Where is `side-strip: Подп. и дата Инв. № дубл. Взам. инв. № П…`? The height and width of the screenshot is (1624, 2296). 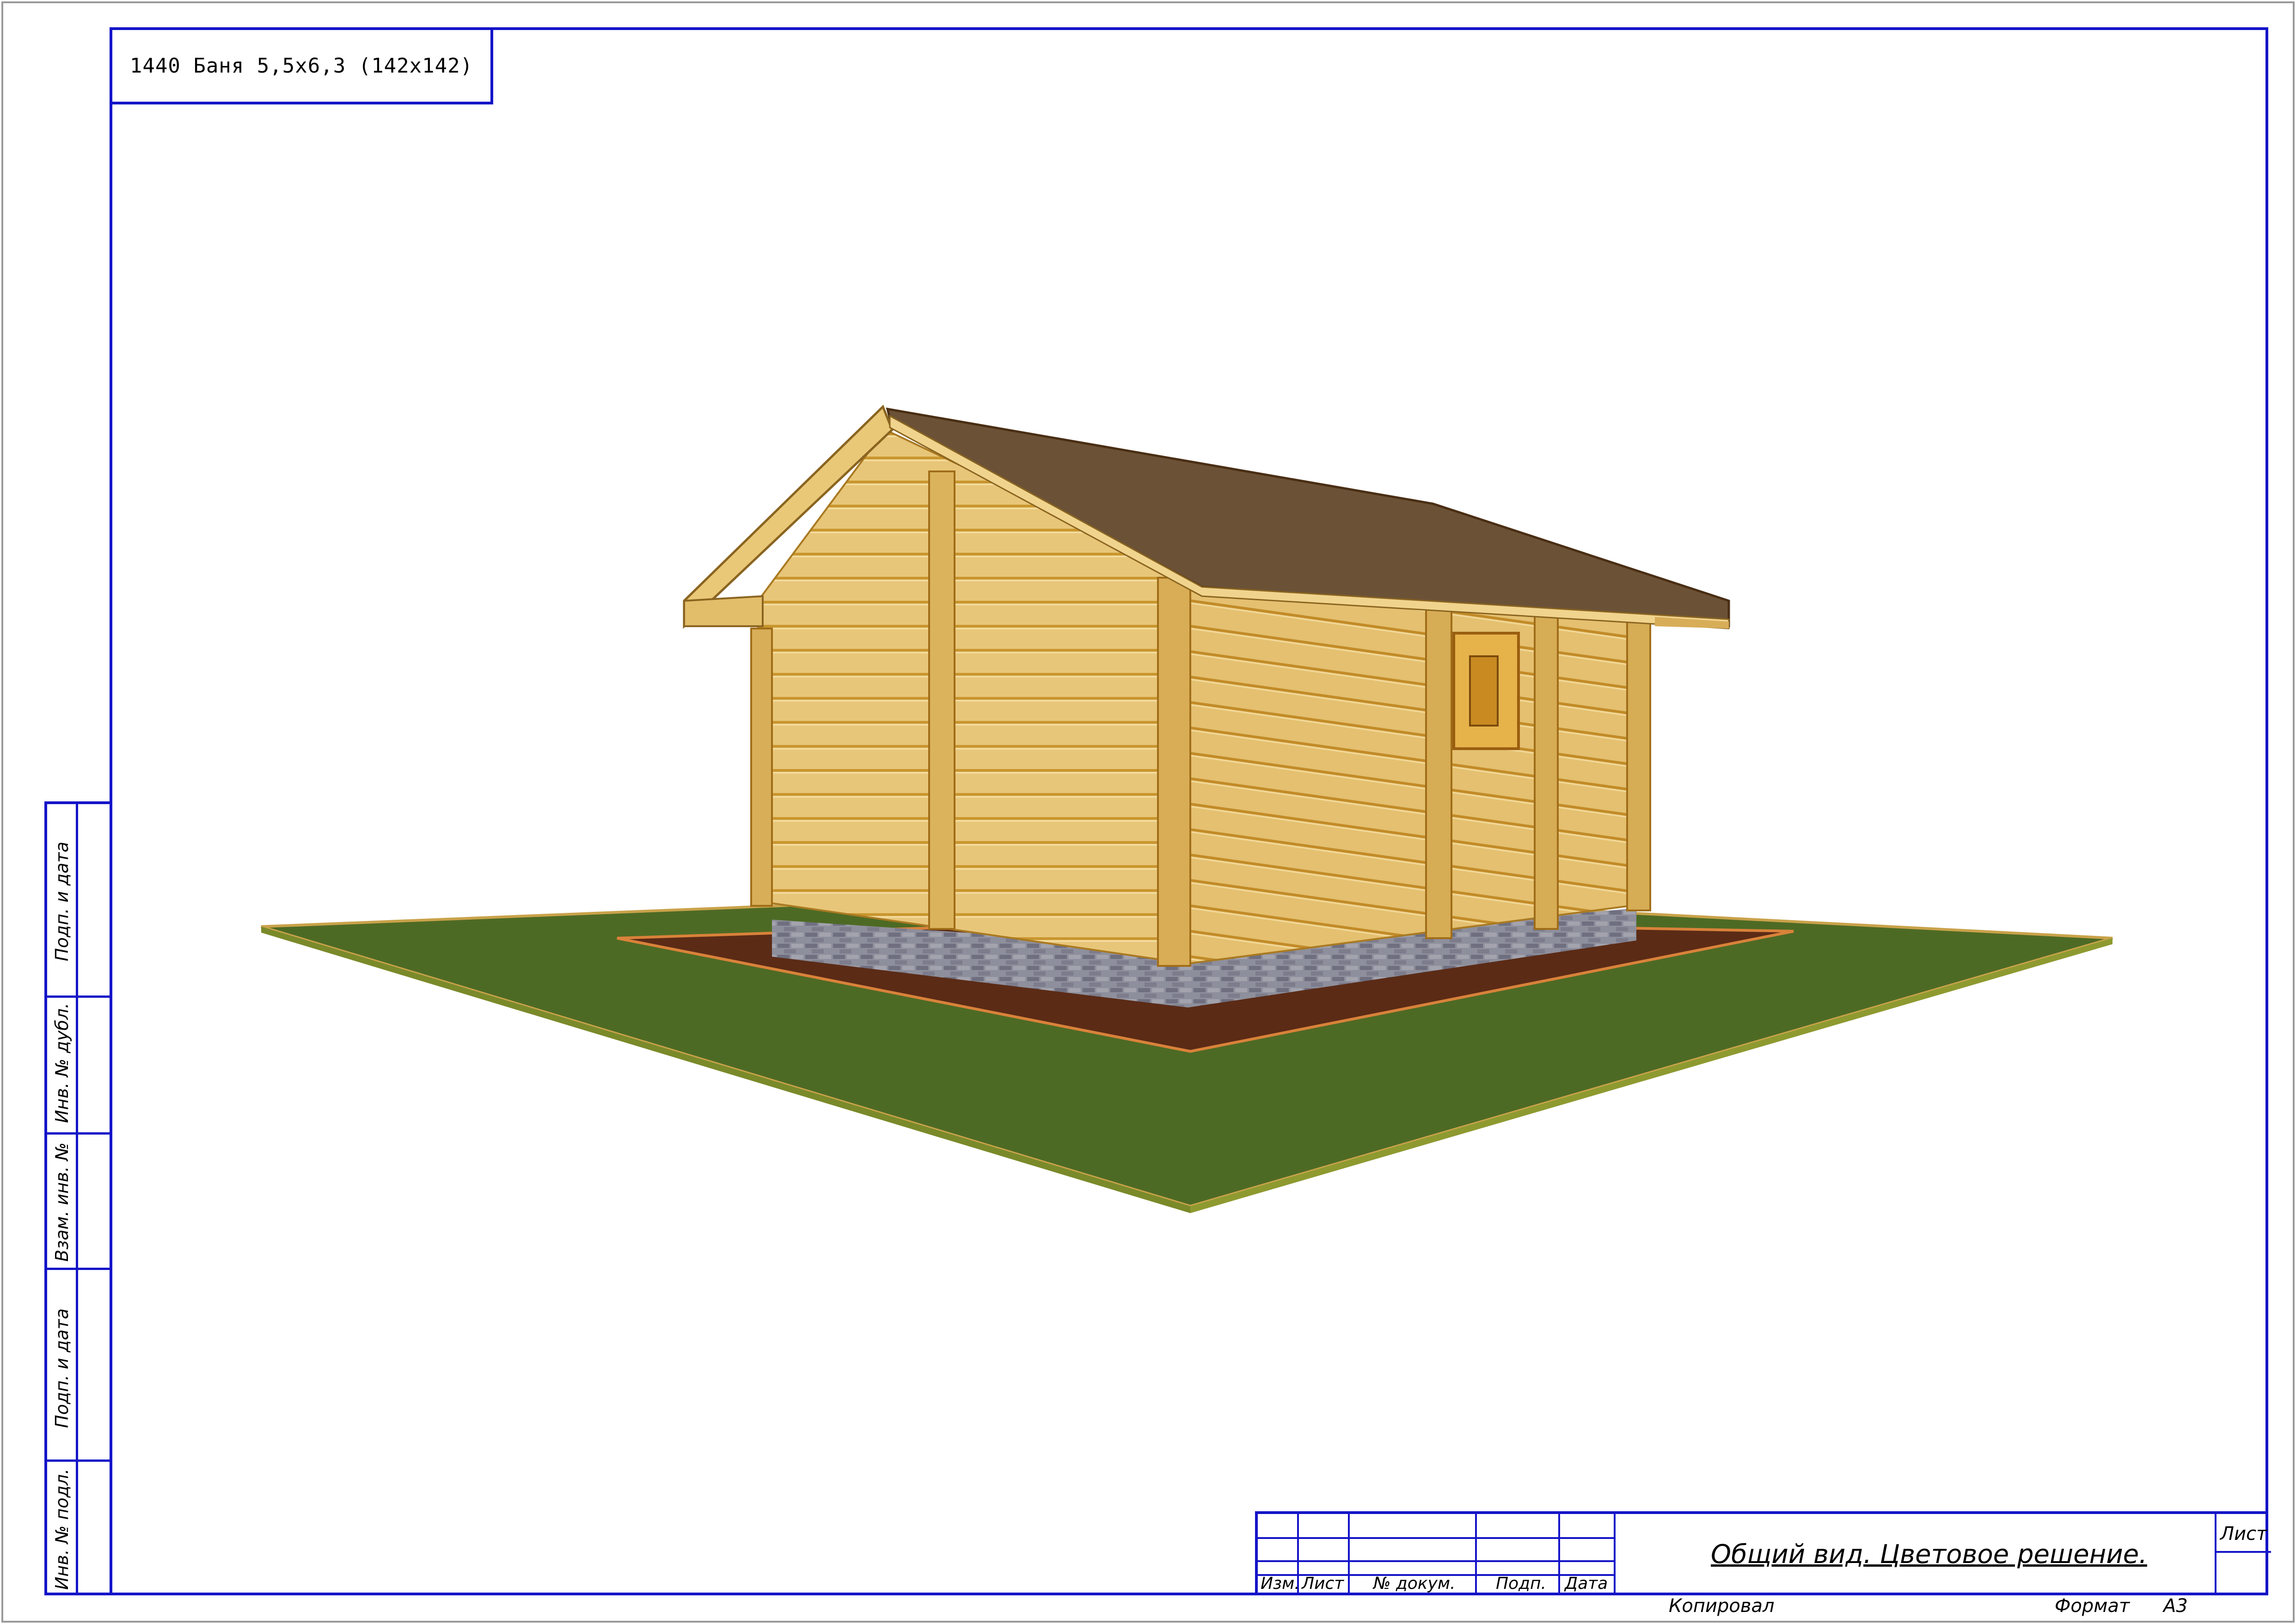
side-strip: Подп. и дата Инв. № дубл. Взам. инв. № П… is located at coordinates (78, 1198).